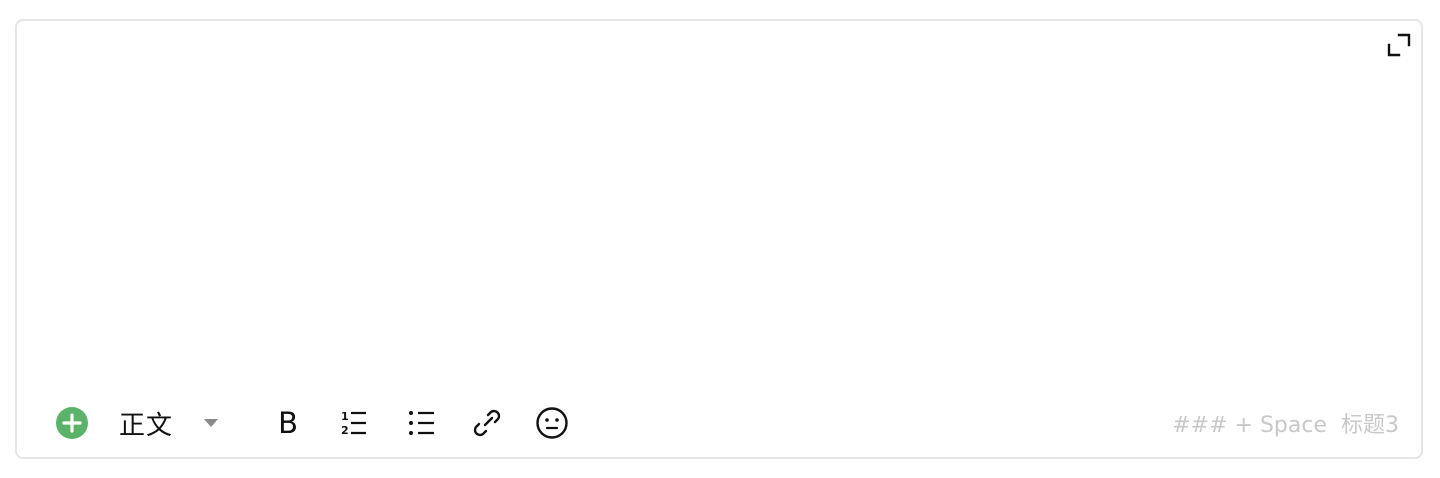 This screenshot has height=478, width=1440. I want to click on svg-text: 1, so click(345, 416).